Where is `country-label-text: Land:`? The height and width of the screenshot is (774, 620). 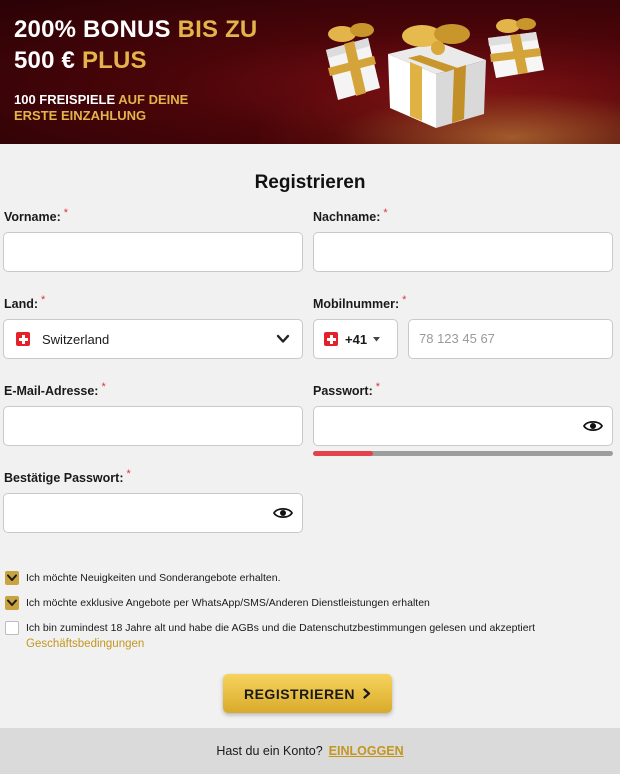 country-label-text: Land: is located at coordinates (21, 304).